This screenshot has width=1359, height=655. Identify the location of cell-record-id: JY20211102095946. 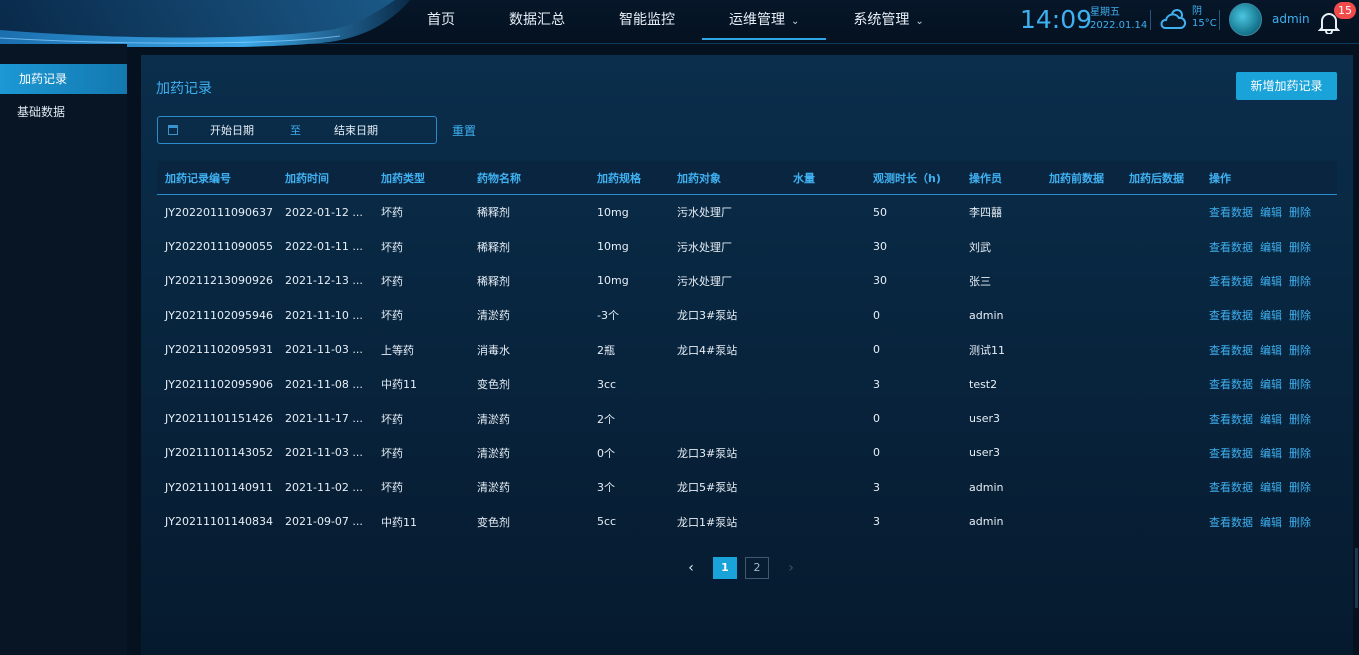
(219, 315).